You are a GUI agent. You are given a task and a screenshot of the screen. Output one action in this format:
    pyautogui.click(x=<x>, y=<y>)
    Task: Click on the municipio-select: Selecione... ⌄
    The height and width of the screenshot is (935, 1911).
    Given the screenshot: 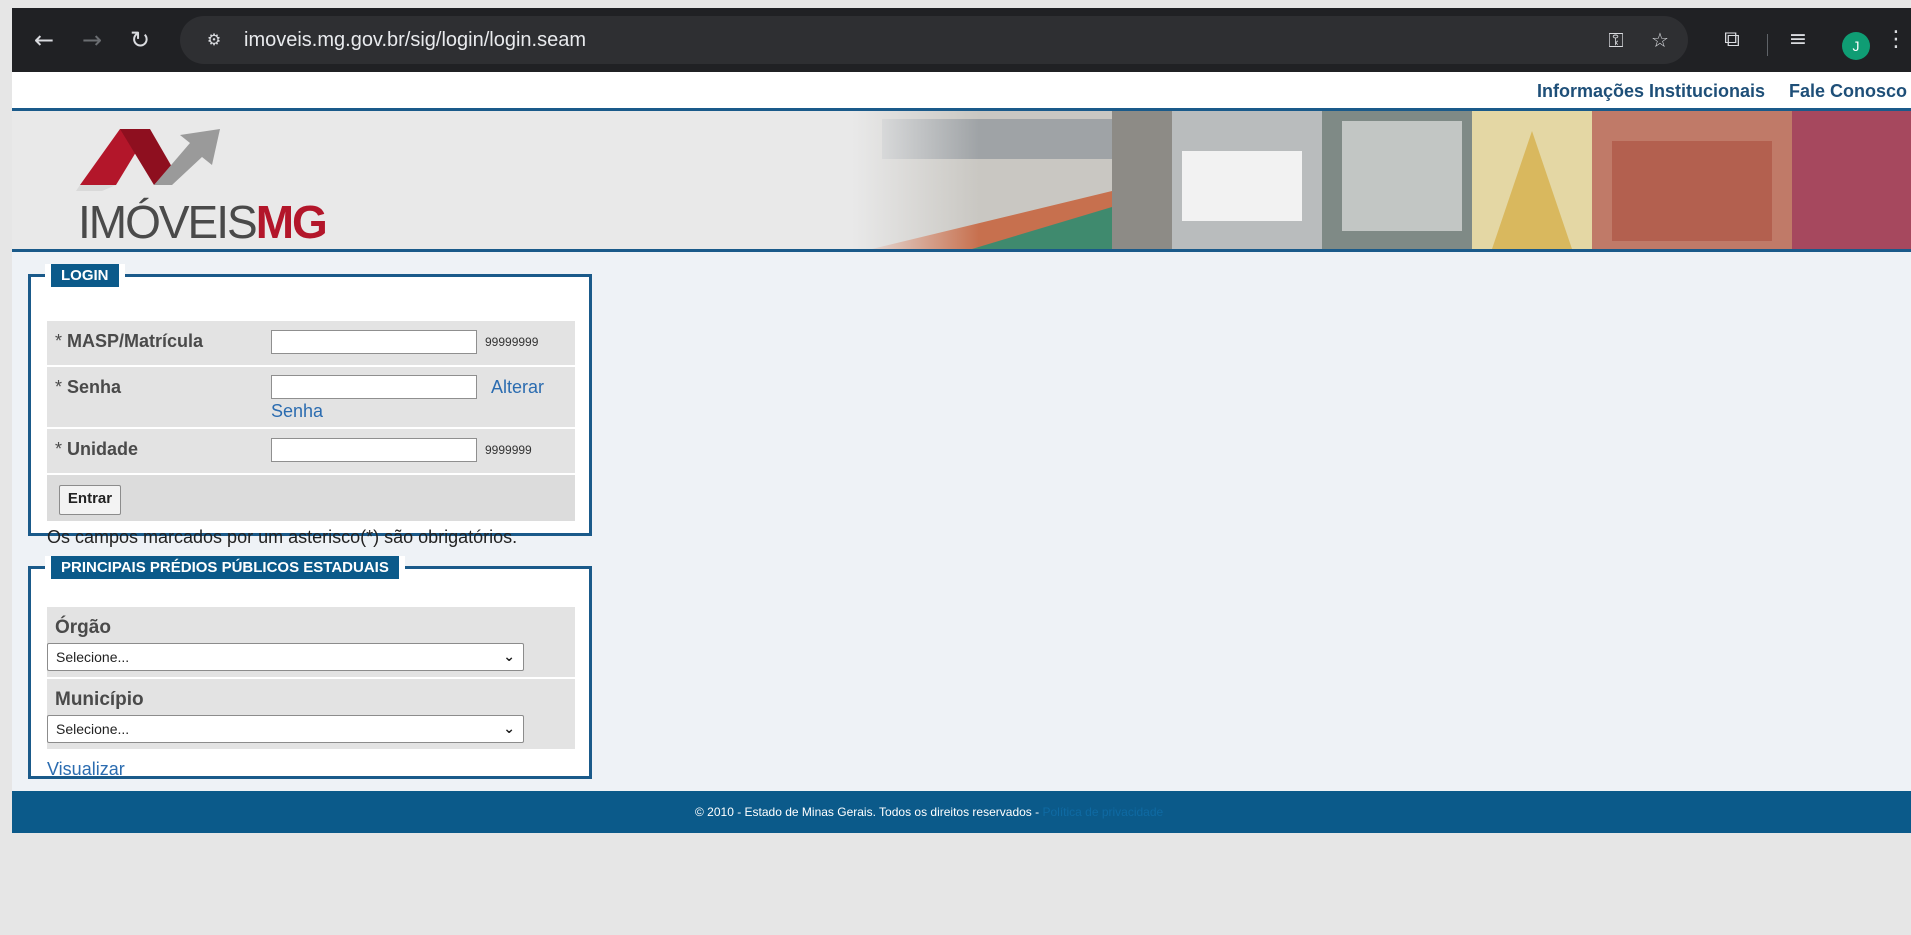 What is the action you would take?
    pyautogui.click(x=285, y=729)
    